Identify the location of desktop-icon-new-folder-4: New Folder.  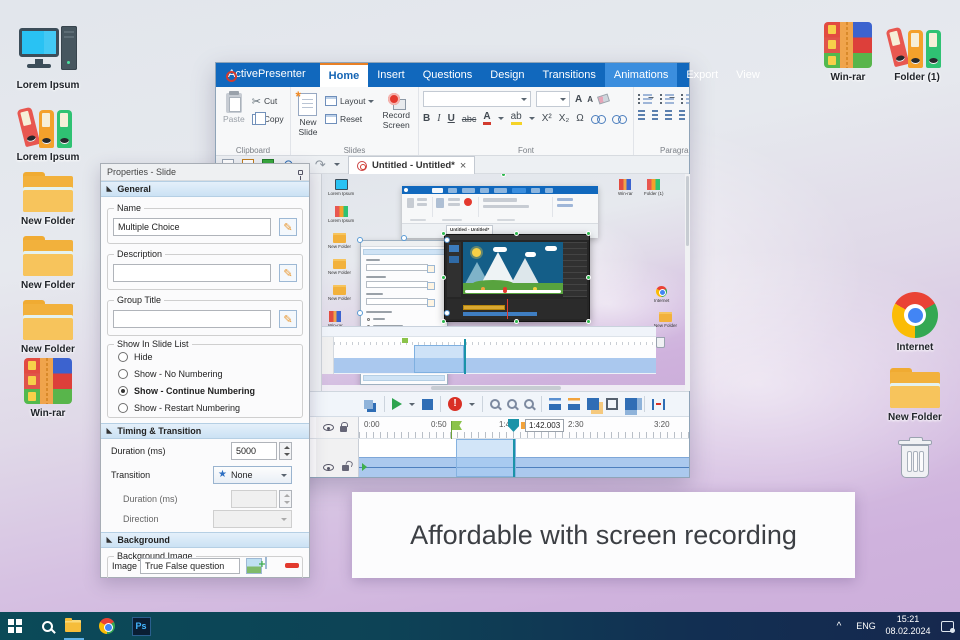
(915, 389).